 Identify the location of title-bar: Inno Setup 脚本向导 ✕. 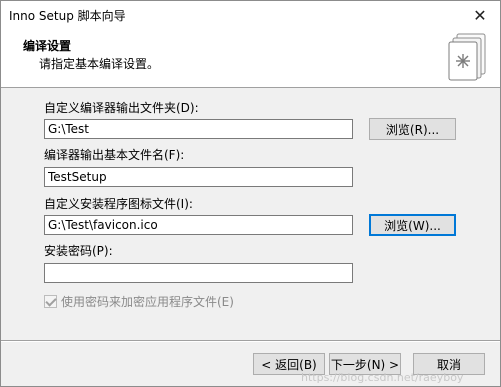
(250, 15).